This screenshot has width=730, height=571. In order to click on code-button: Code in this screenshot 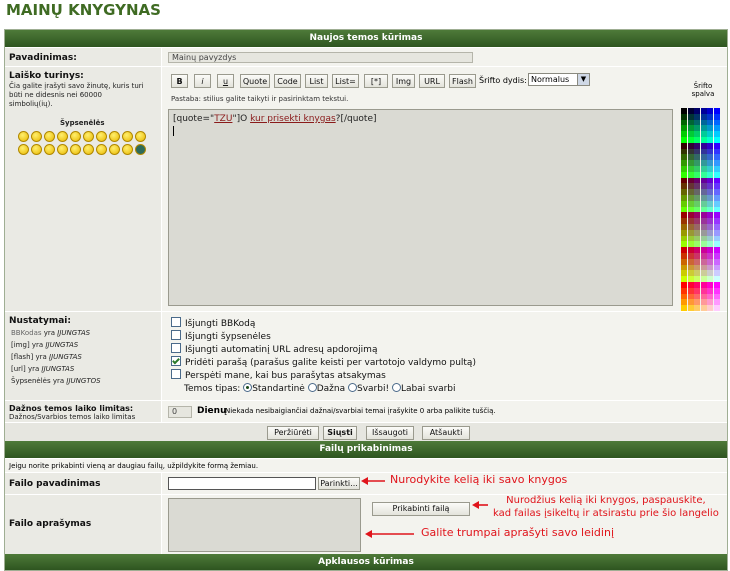, I will do `click(287, 81)`.